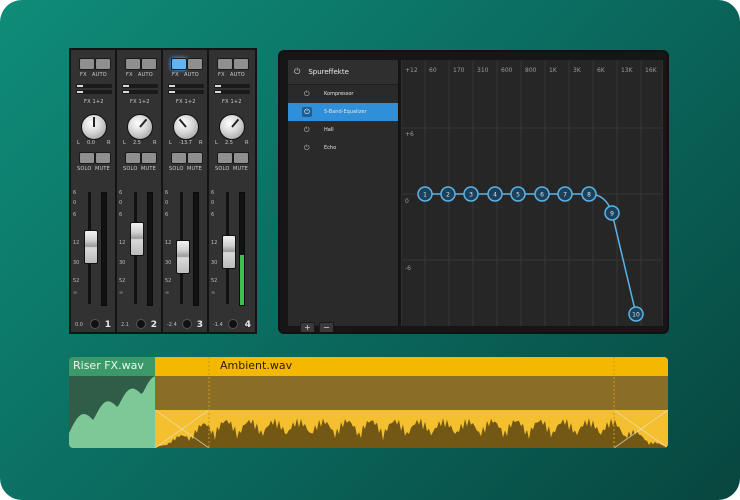 This screenshot has width=740, height=500. Describe the element at coordinates (636, 315) in the screenshot. I see `eq-node-label: 10` at that location.